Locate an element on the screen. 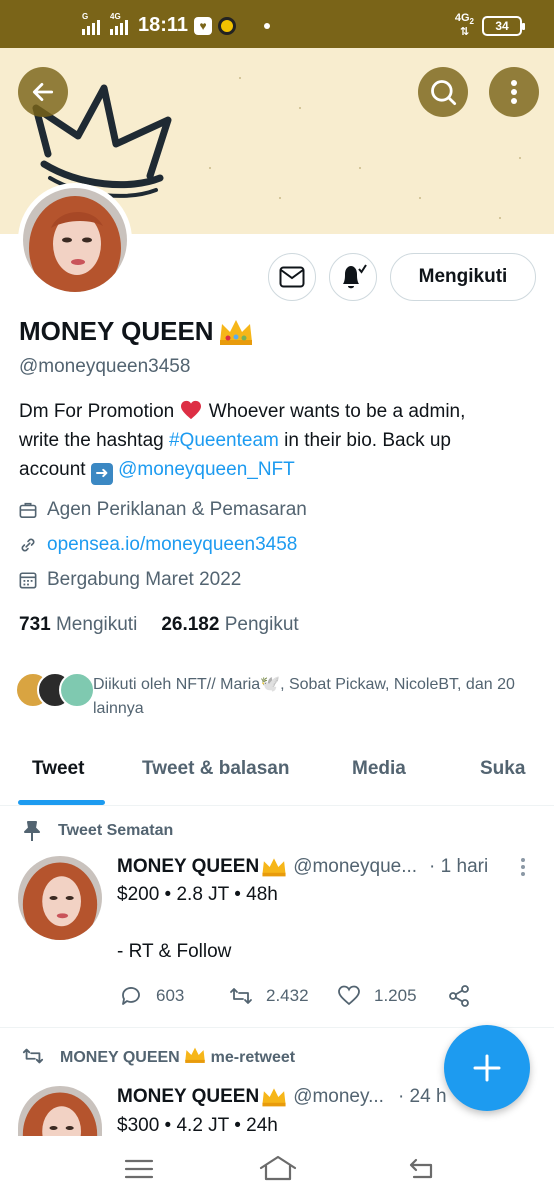 Image resolution: width=554 pixels, height=1200 pixels. more-vertical-icon is located at coordinates (514, 92).